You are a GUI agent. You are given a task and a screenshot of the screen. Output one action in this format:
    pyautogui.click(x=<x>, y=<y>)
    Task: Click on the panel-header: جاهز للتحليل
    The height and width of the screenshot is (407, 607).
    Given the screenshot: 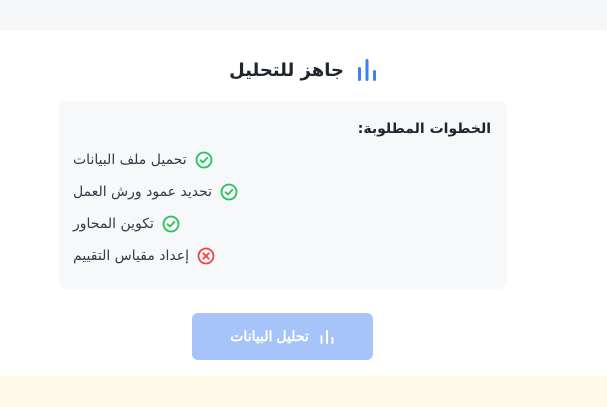 What is the action you would take?
    pyautogui.click(x=303, y=70)
    